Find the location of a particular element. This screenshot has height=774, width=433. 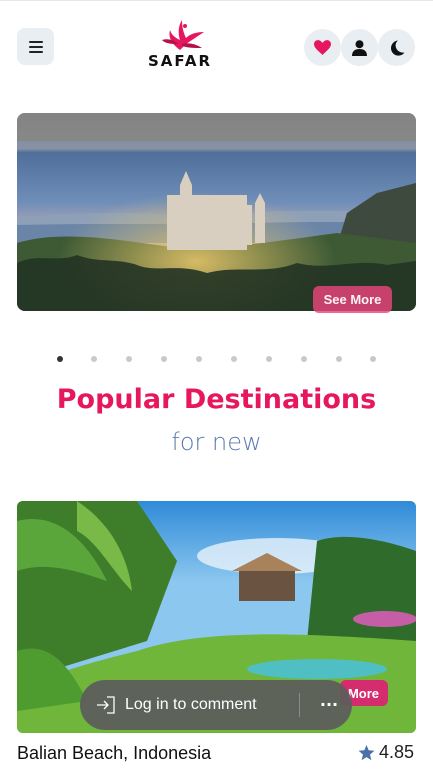

user-icon is located at coordinates (359, 47).